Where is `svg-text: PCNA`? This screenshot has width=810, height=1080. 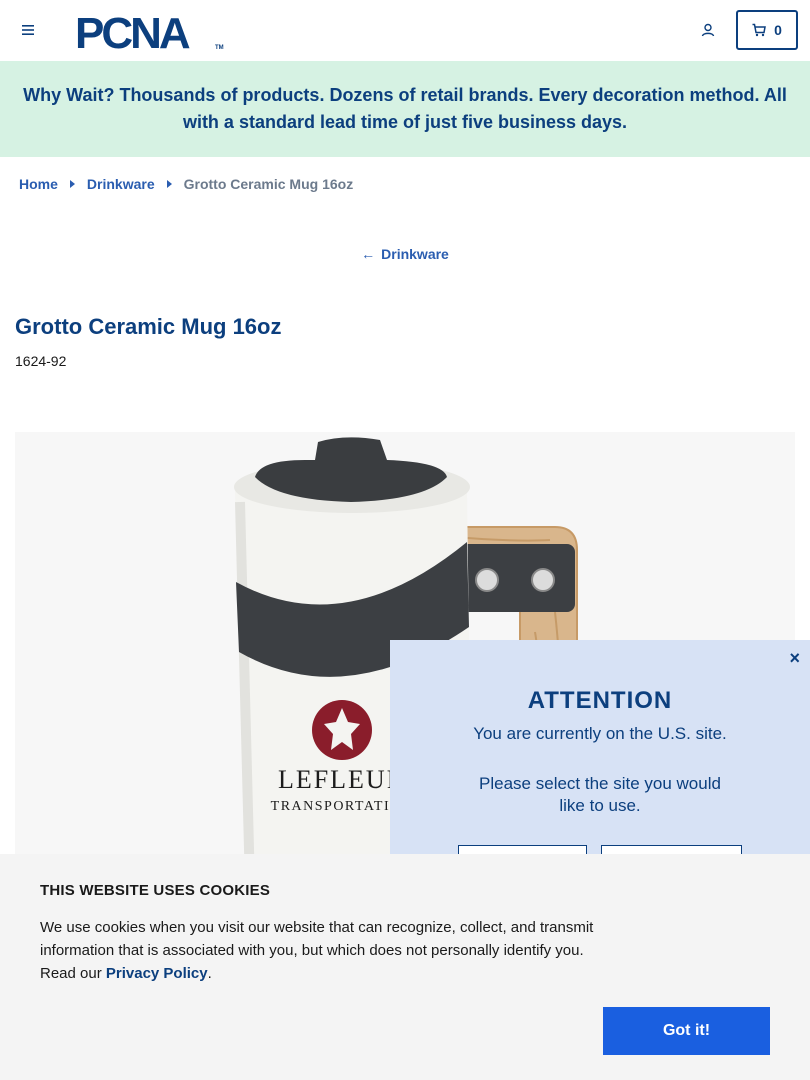 svg-text: PCNA is located at coordinates (132, 31).